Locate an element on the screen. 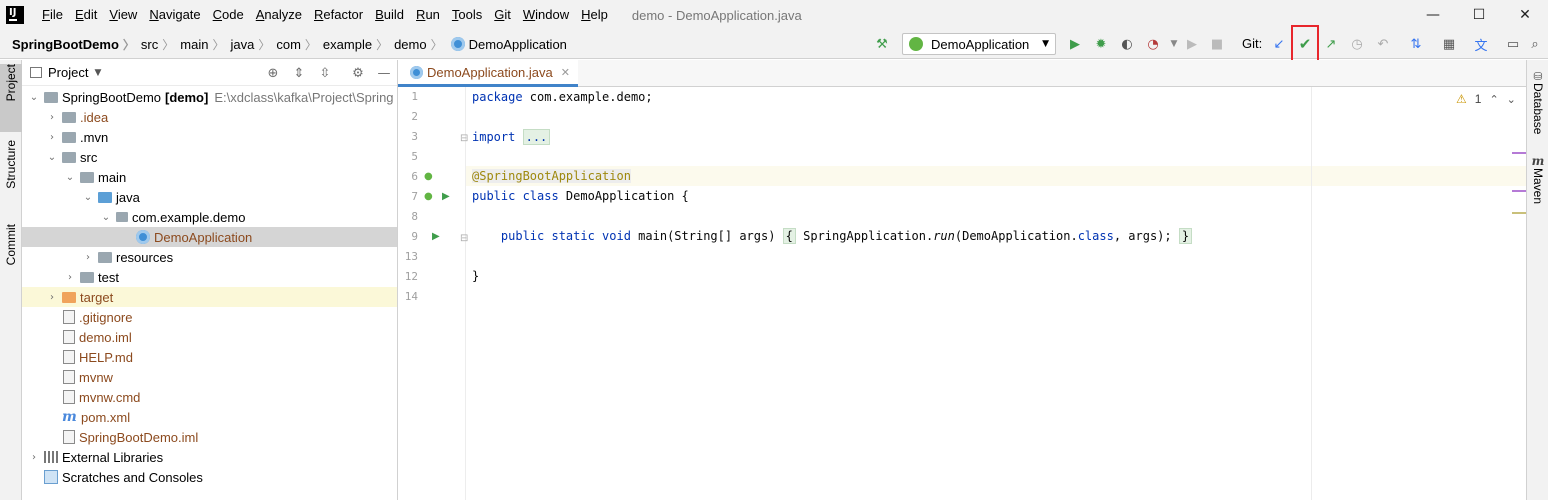 The height and width of the screenshot is (500, 1548). build-hammer-icon: ⚒ is located at coordinates (882, 44).